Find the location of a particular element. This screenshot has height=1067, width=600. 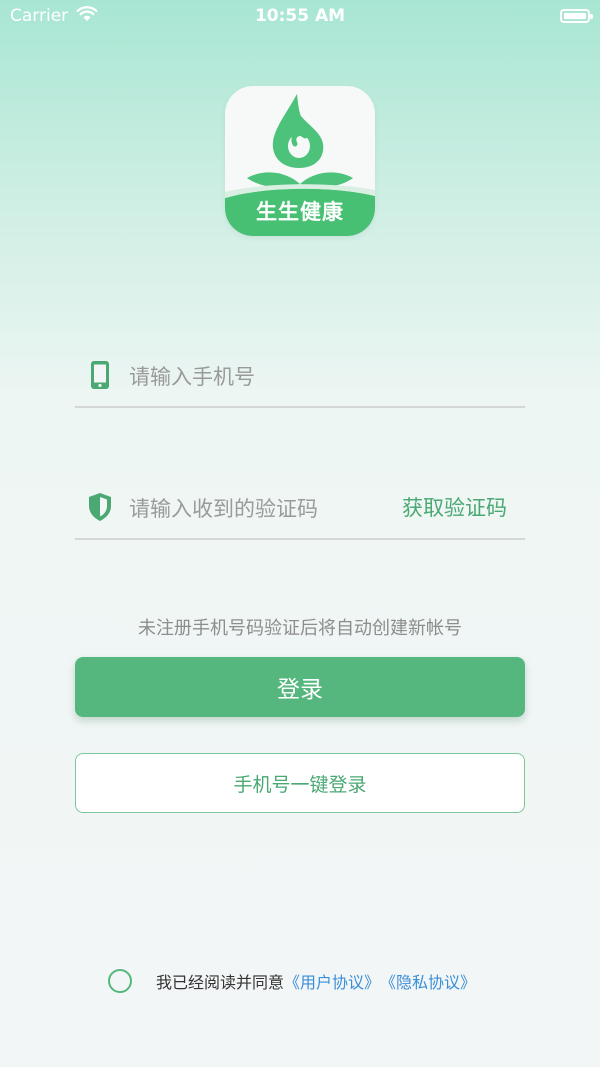

code-field: 获取验证码 is located at coordinates (300, 510).